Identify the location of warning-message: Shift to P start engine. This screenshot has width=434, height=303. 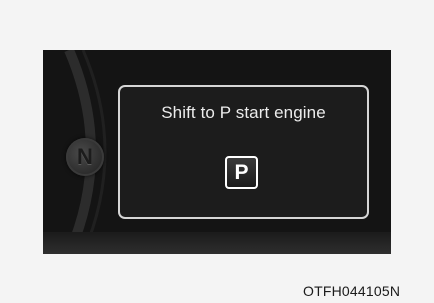
(243, 112).